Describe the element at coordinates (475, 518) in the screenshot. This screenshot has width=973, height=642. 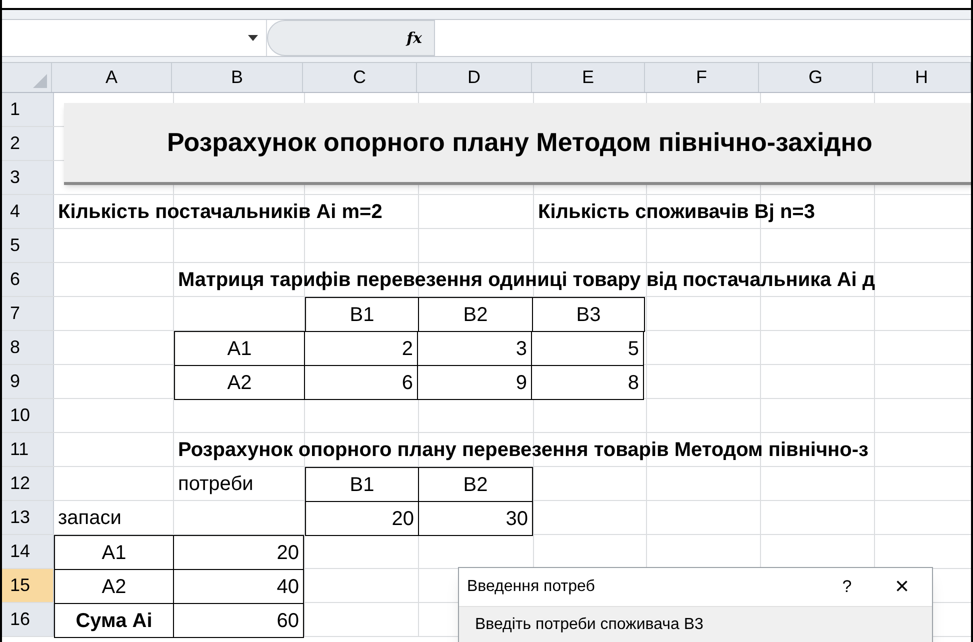
I see `table-cell: 30` at that location.